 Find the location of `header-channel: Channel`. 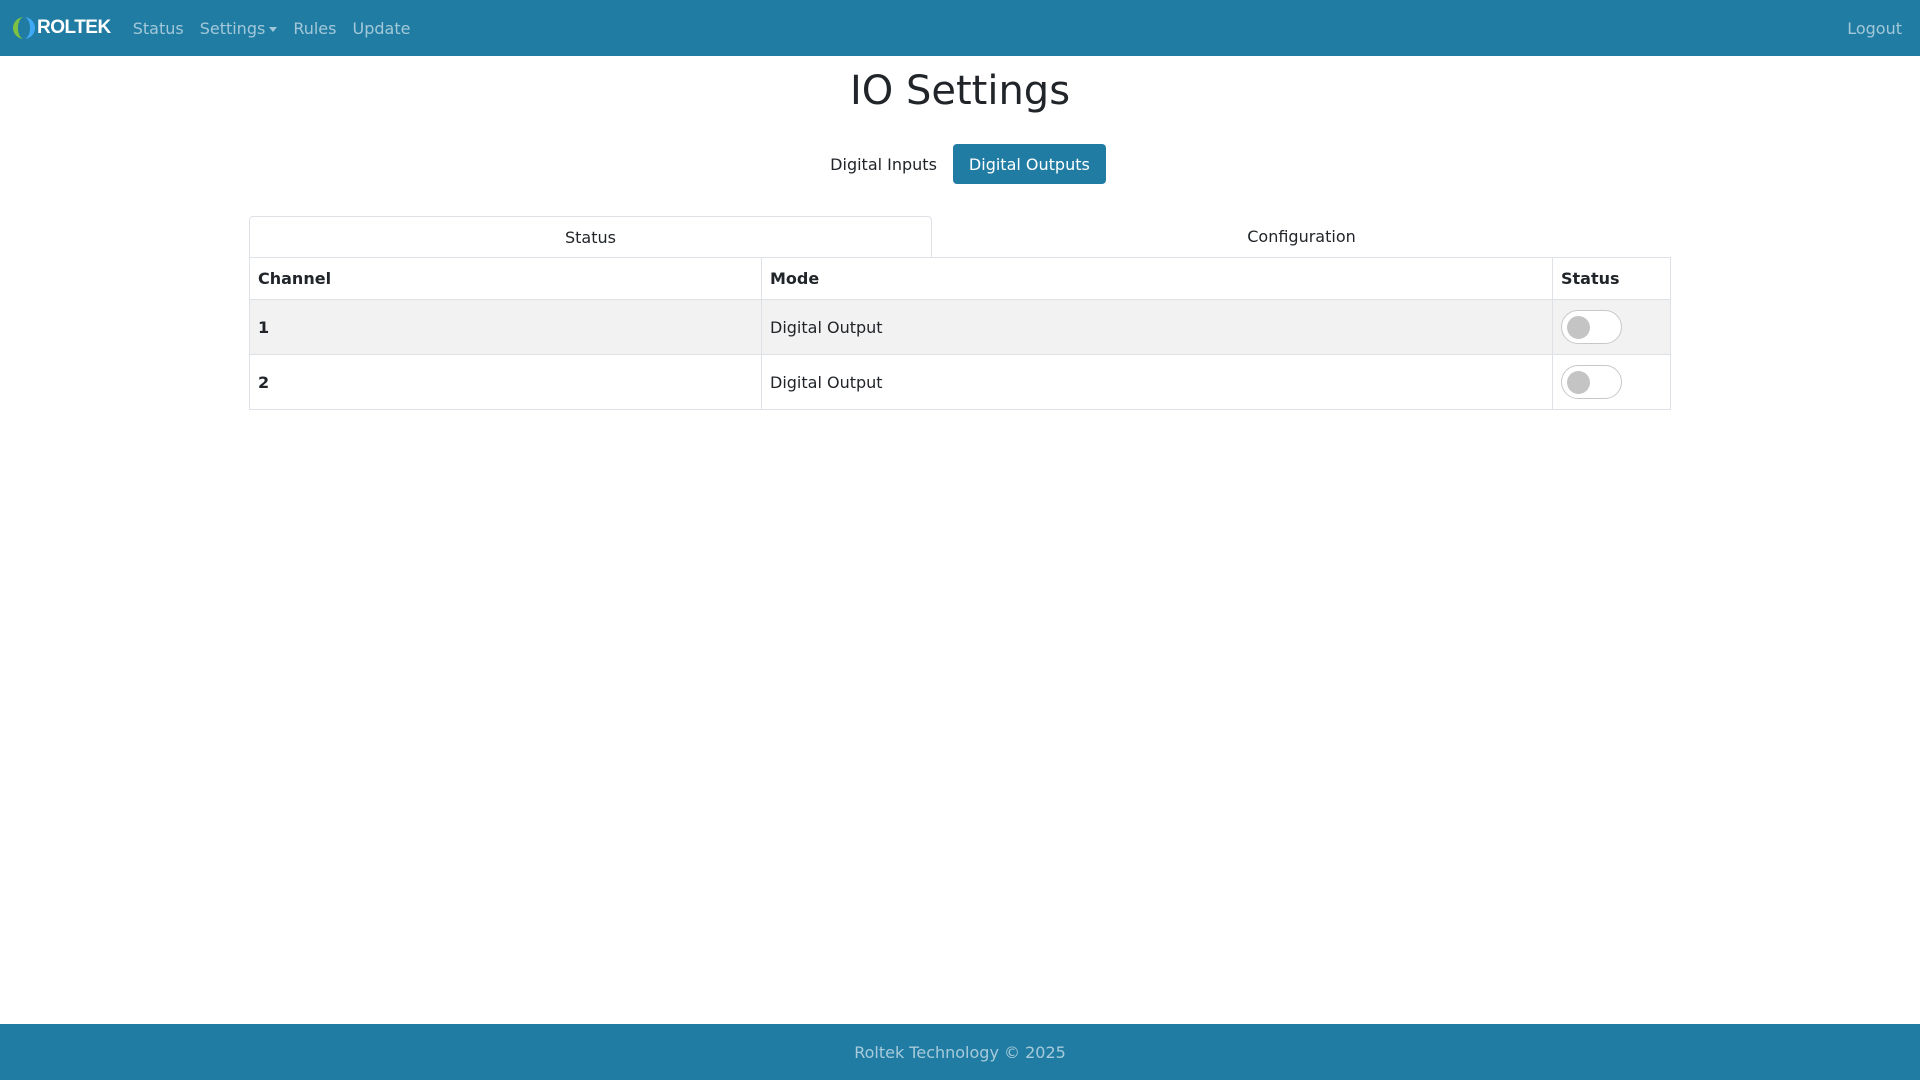

header-channel: Channel is located at coordinates (505, 278).